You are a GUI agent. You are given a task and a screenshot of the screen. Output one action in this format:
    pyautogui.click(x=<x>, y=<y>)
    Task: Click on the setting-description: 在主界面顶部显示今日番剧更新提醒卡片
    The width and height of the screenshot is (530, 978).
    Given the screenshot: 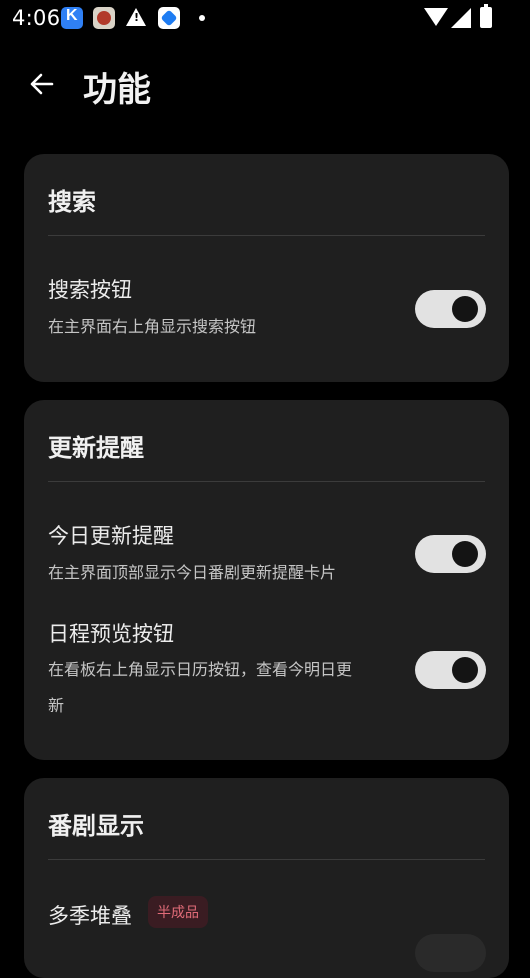 What is the action you would take?
    pyautogui.click(x=192, y=572)
    